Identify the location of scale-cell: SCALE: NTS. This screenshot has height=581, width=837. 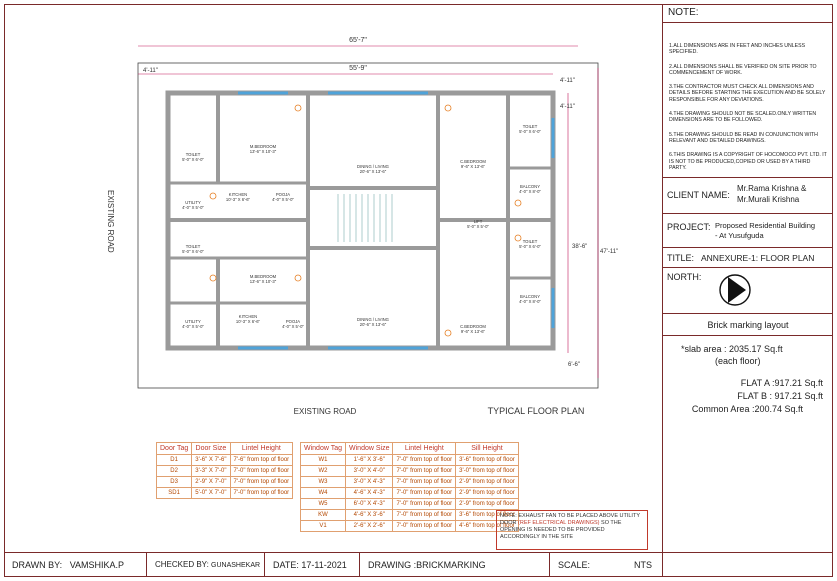
(606, 565).